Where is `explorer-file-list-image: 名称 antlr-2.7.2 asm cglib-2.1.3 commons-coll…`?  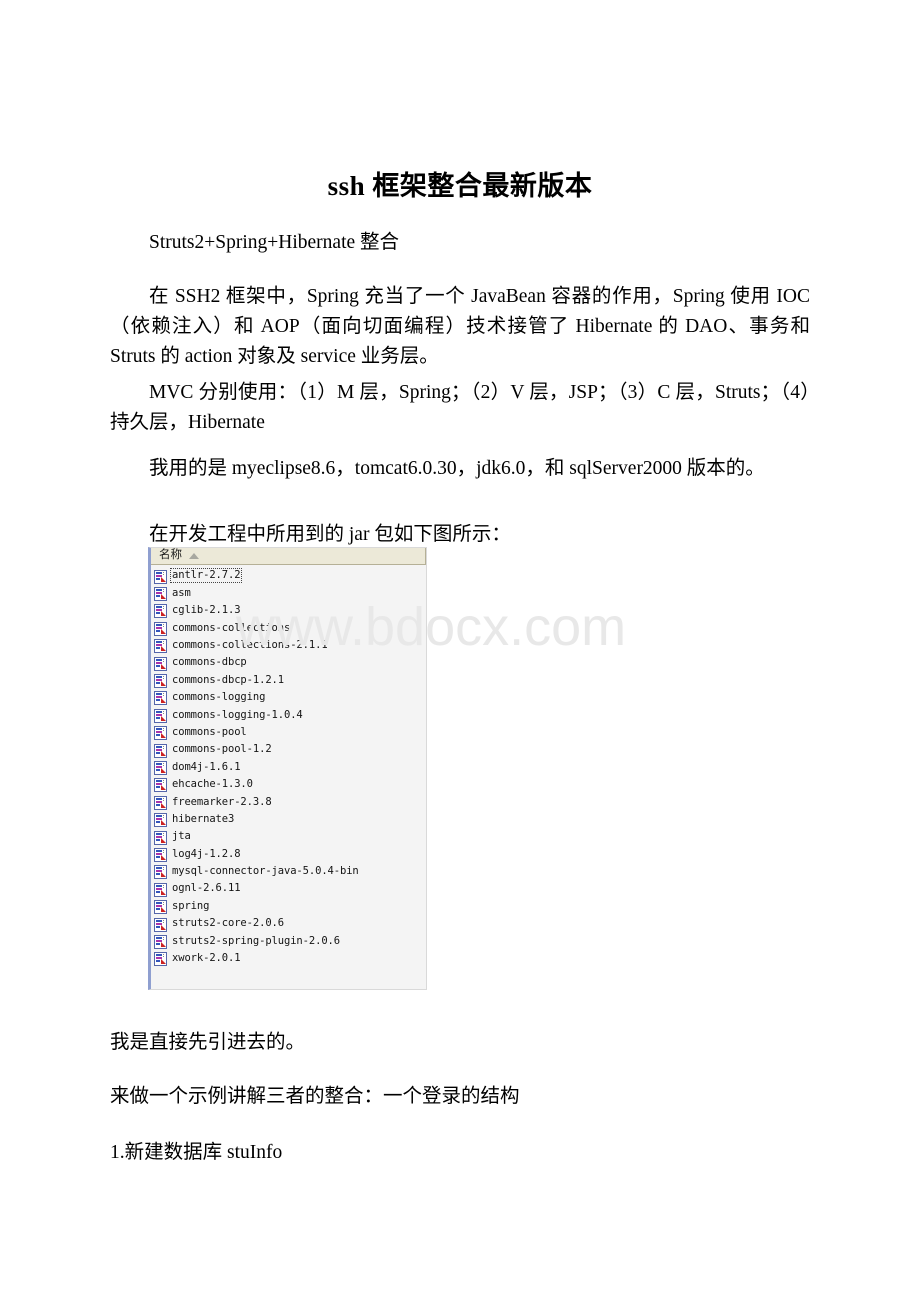
explorer-file-list-image: 名称 antlr-2.7.2 asm cglib-2.1.3 commons-coll… is located at coordinates (287, 768).